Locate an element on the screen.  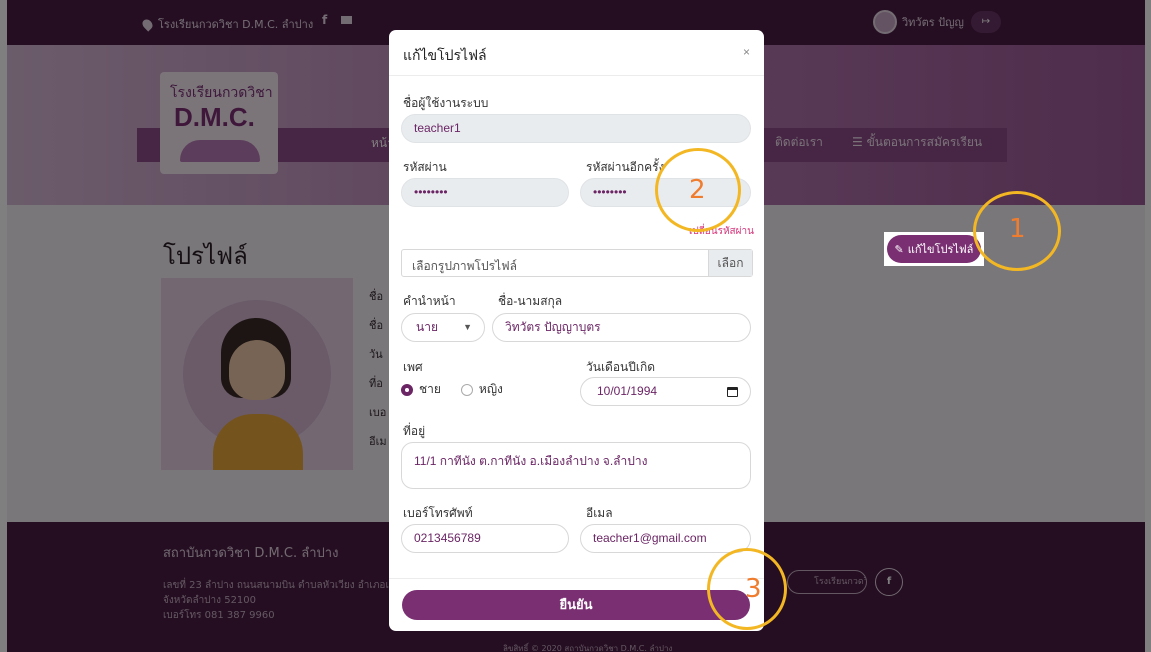
username-field: teacher1 is located at coordinates (576, 128).